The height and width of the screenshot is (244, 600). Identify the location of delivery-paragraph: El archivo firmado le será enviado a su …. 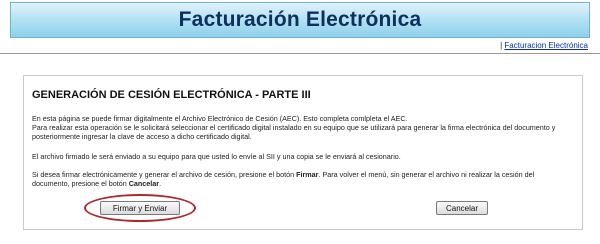
(216, 156).